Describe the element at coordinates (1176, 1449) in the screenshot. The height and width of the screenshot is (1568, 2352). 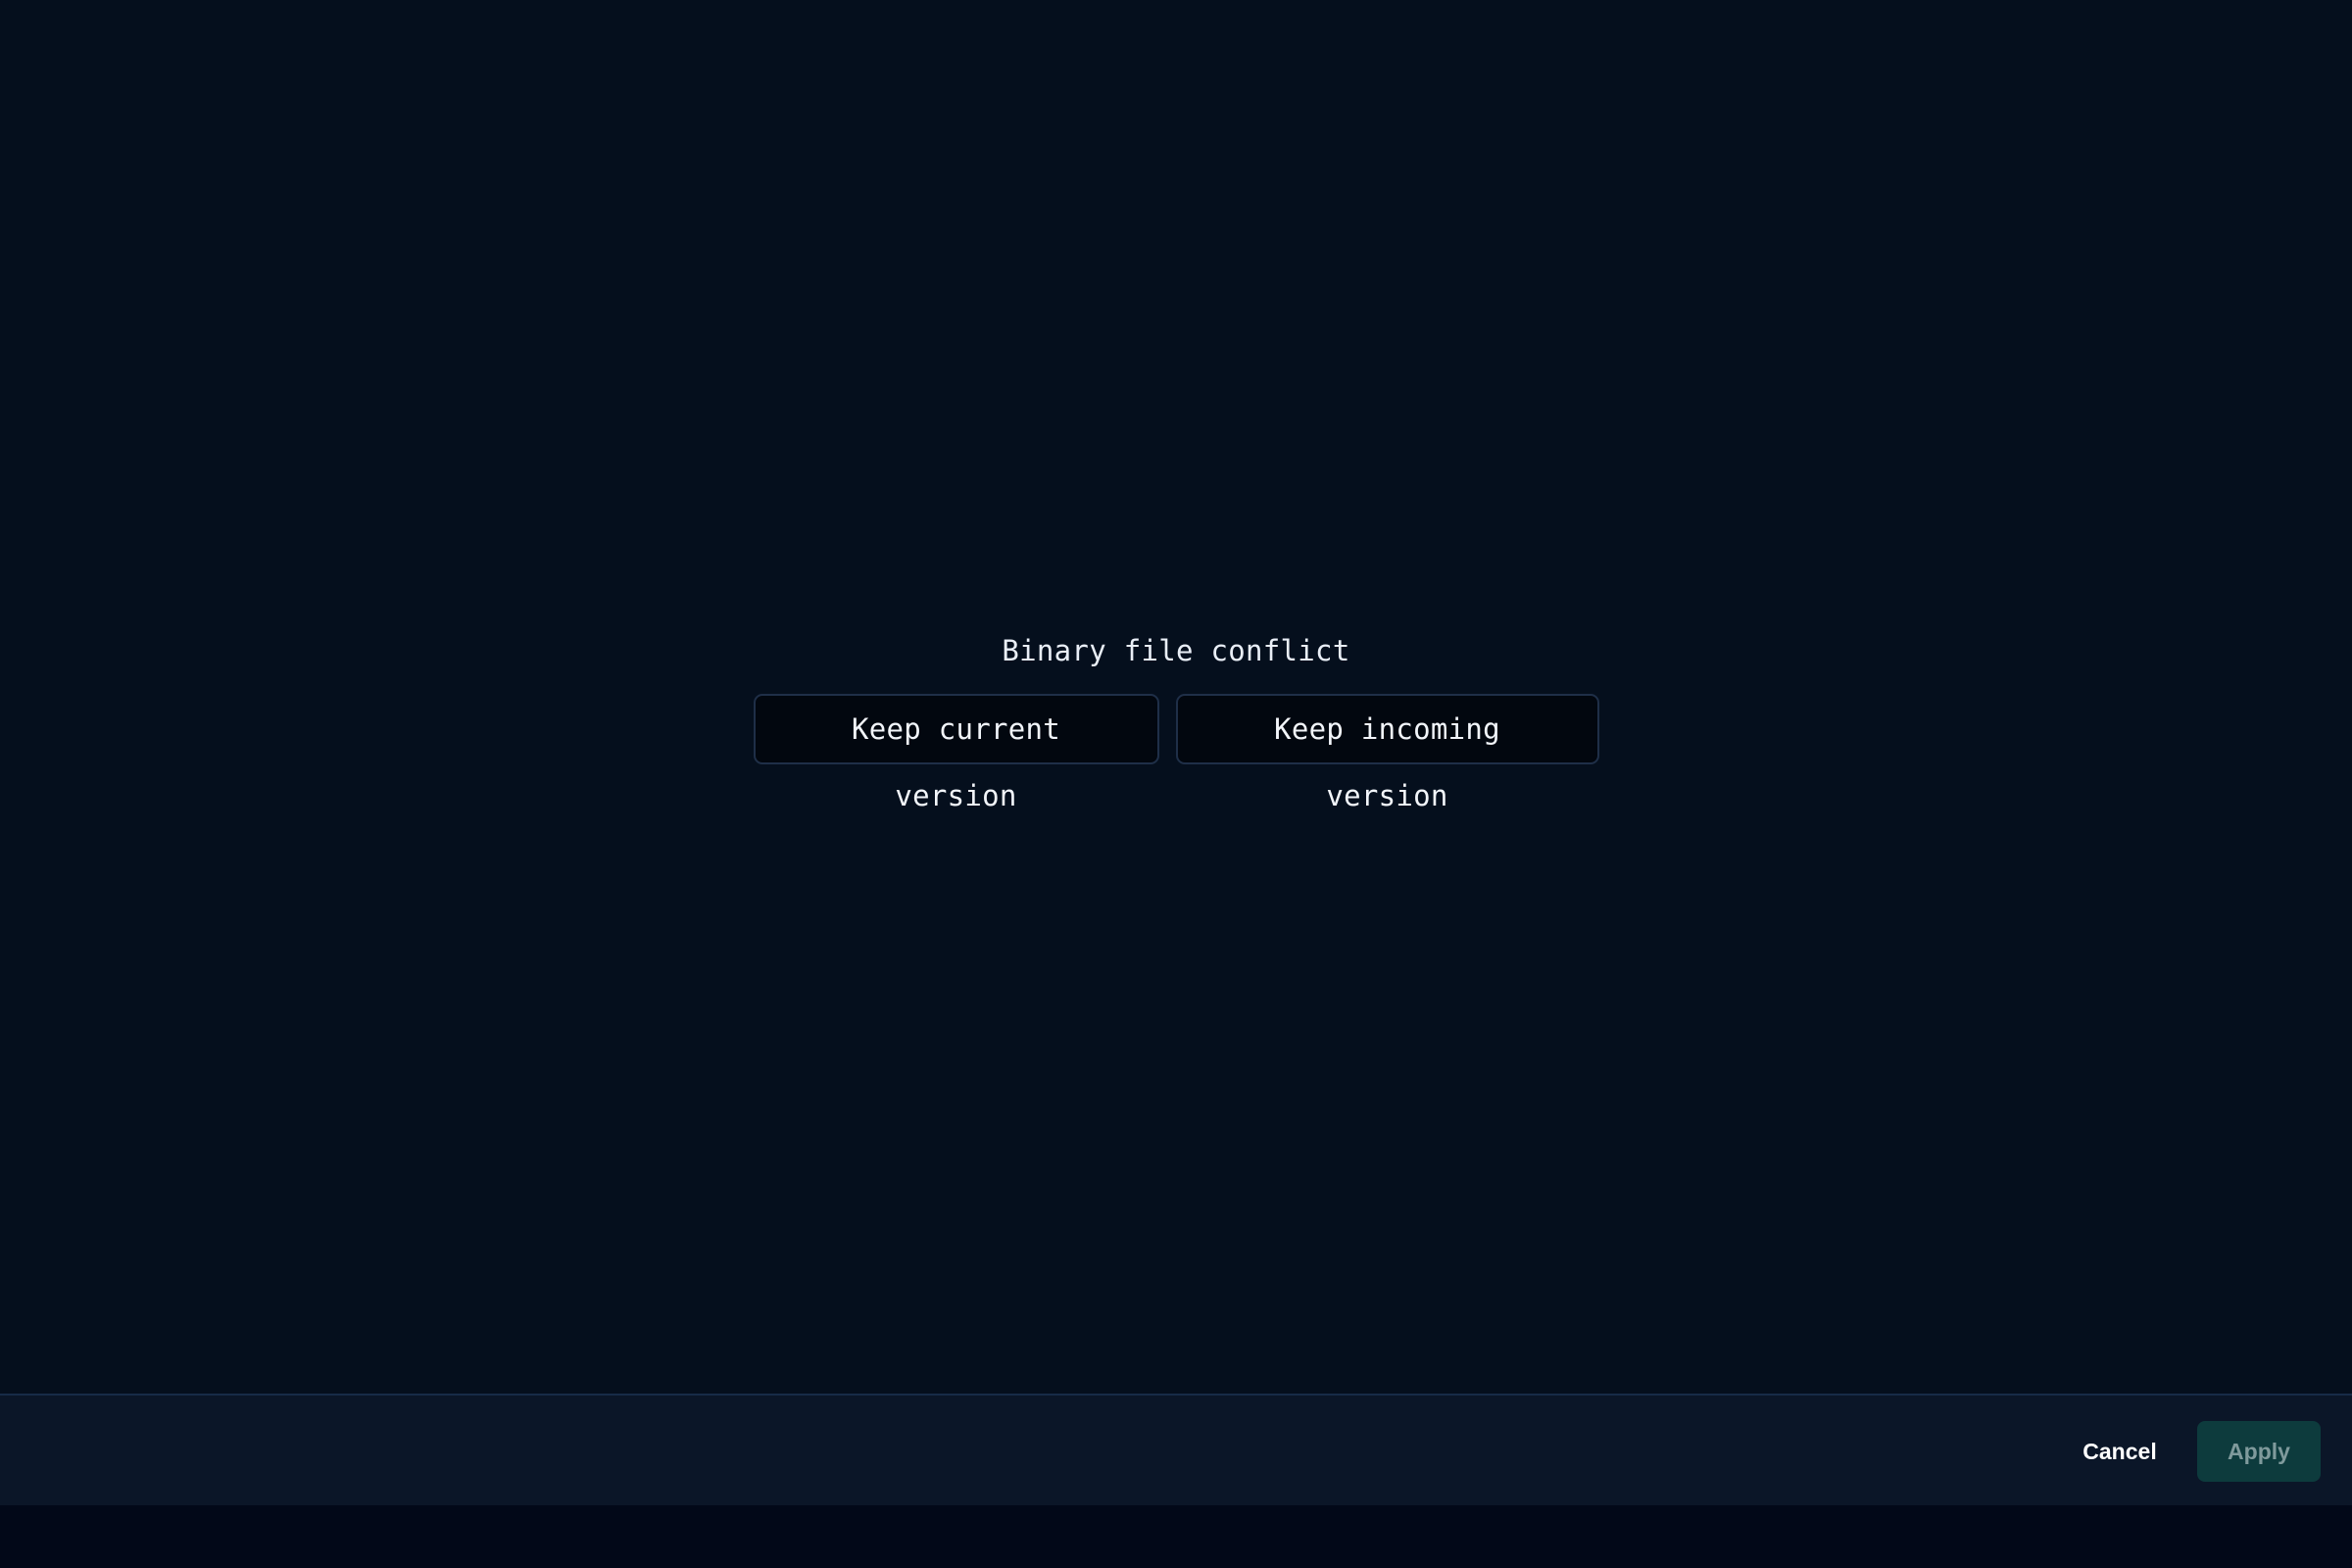
I see `action-footer: Cancel Apply` at that location.